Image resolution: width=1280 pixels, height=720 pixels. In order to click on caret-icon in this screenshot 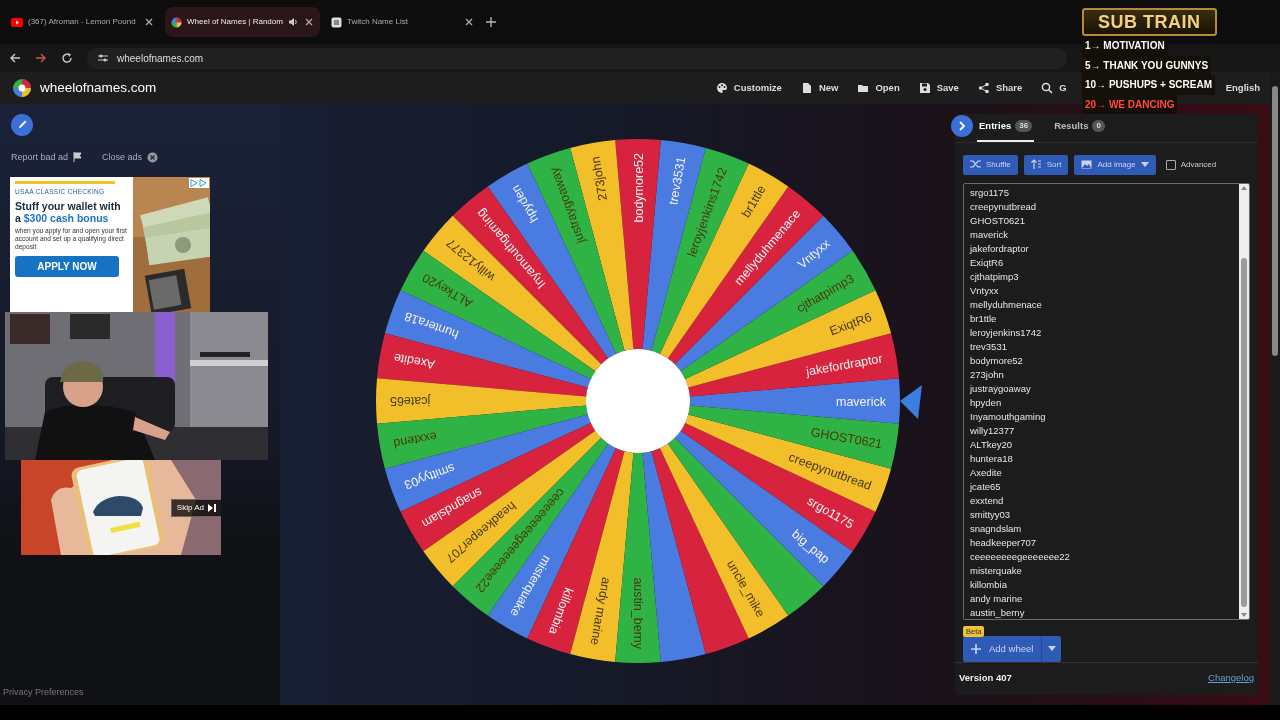, I will do `click(1051, 649)`.